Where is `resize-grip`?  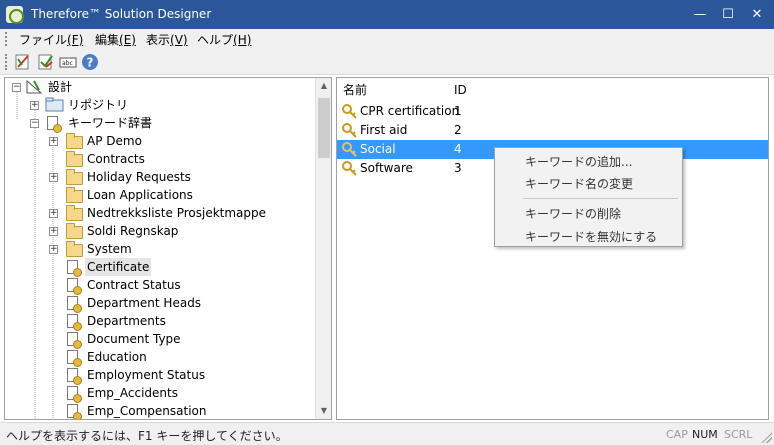 resize-grip is located at coordinates (766, 437).